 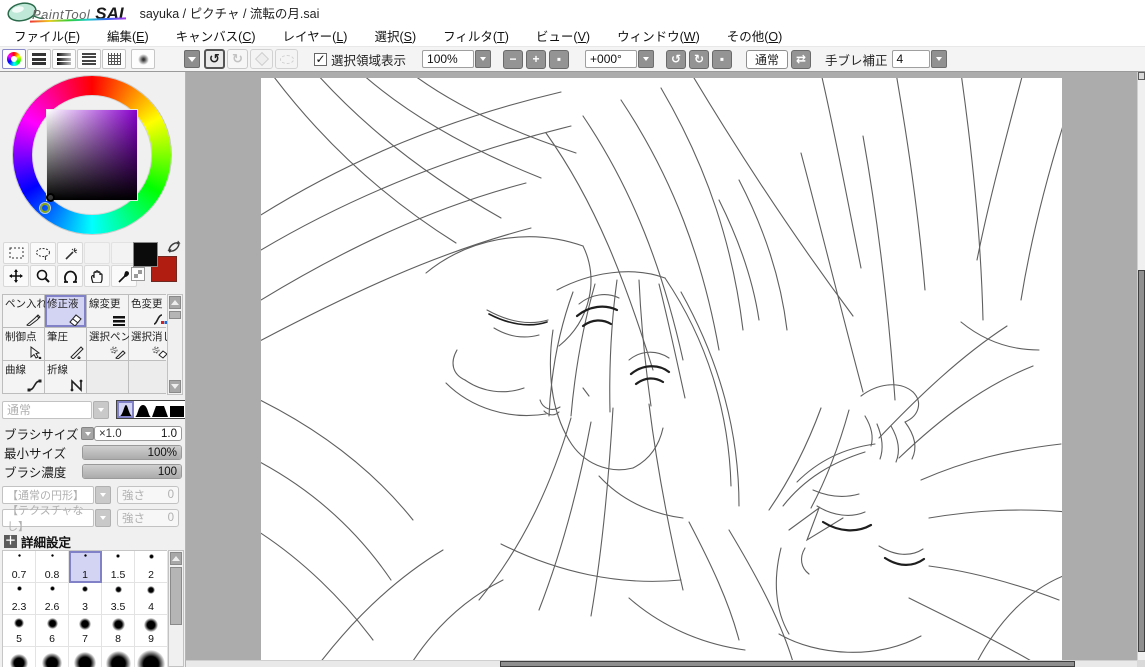 What do you see at coordinates (23, 377) in the screenshot?
I see `tool-curve: 曲線` at bounding box center [23, 377].